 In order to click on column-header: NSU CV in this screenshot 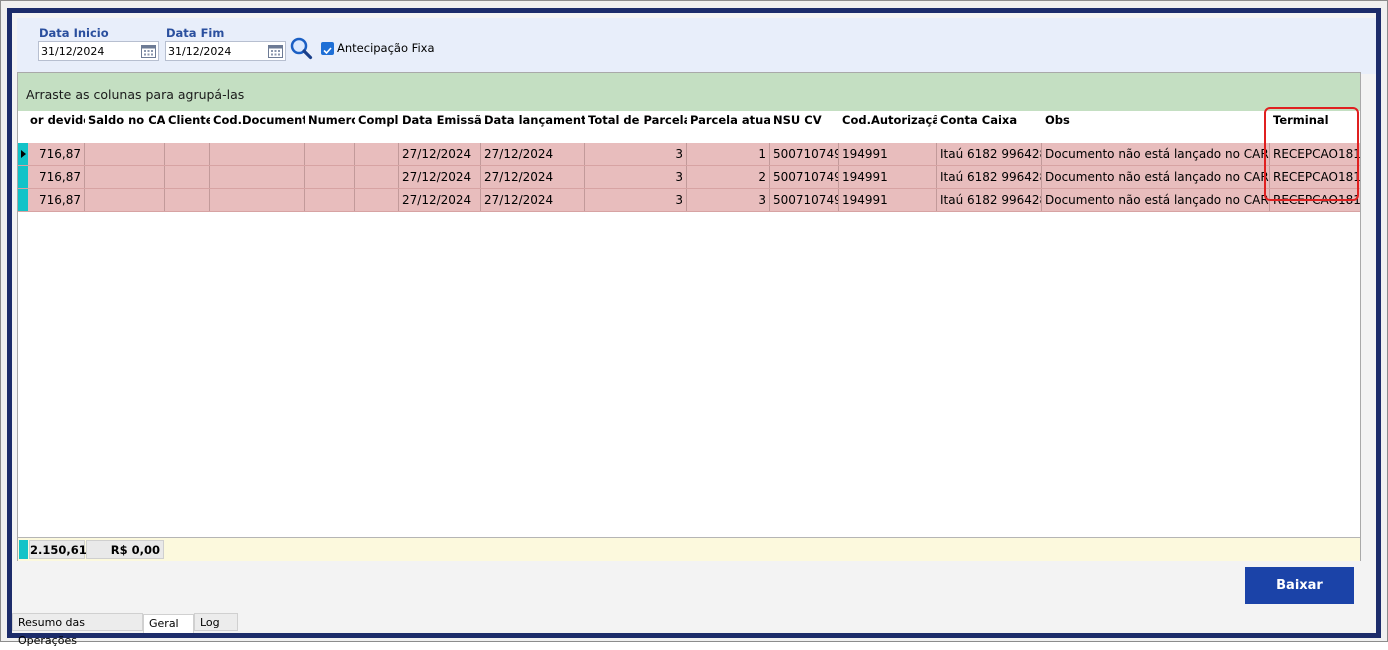, I will do `click(804, 120)`.